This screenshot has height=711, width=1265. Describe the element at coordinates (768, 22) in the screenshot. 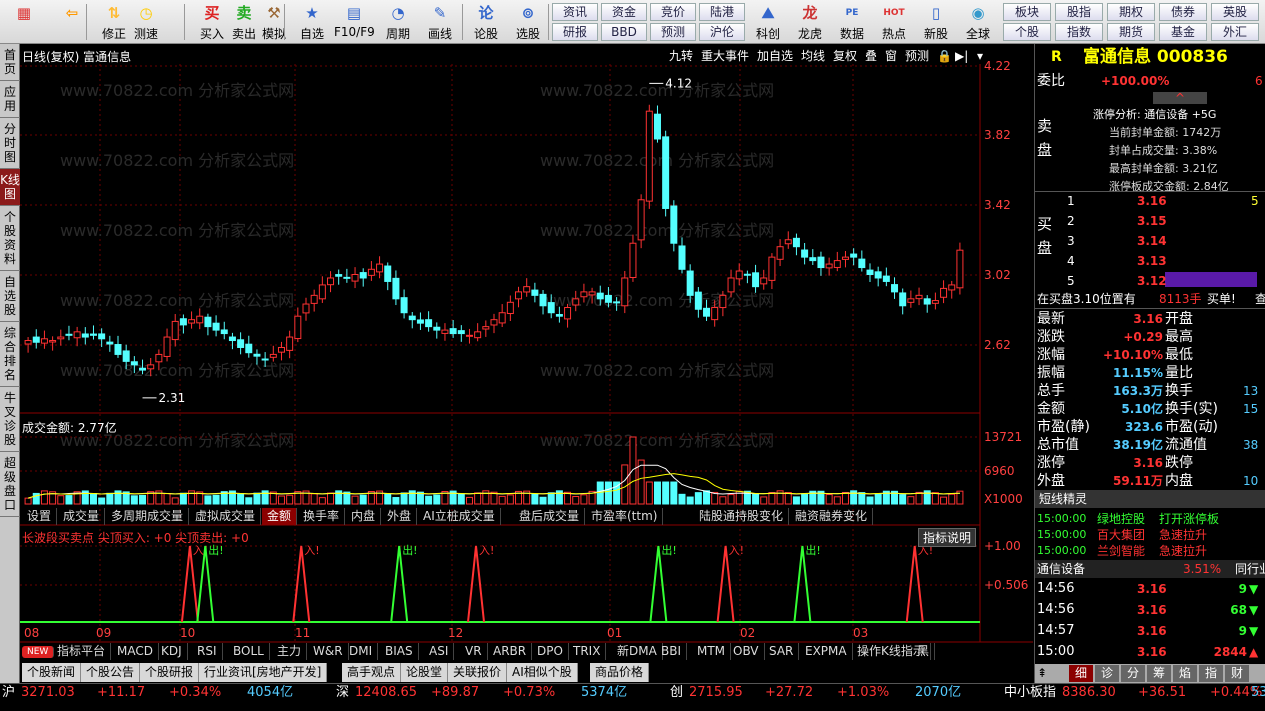

I see `toolbar2-button-0: ⛰ 科创` at that location.